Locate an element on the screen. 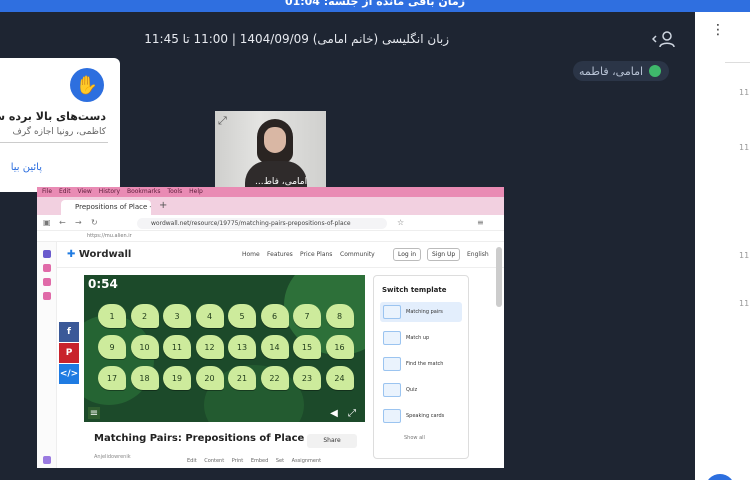 Image resolution: width=750 pixels, height=480 pixels. template-matching-pairs: Matching pairs is located at coordinates (421, 312).